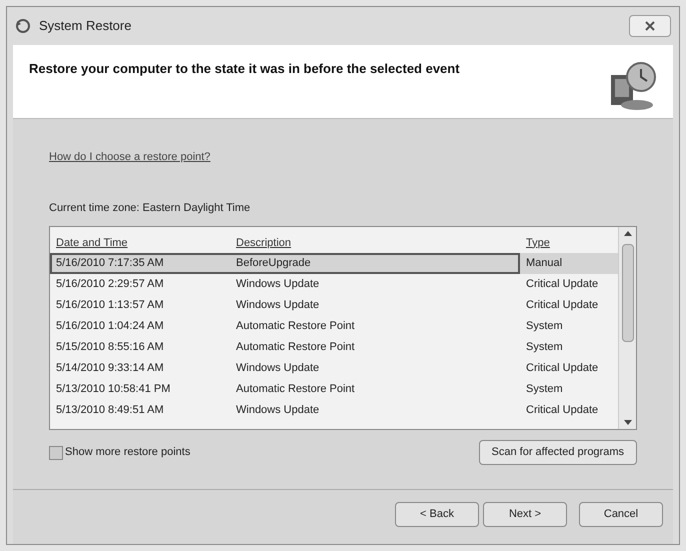 The width and height of the screenshot is (686, 551). I want to click on next-button: Next >, so click(525, 514).